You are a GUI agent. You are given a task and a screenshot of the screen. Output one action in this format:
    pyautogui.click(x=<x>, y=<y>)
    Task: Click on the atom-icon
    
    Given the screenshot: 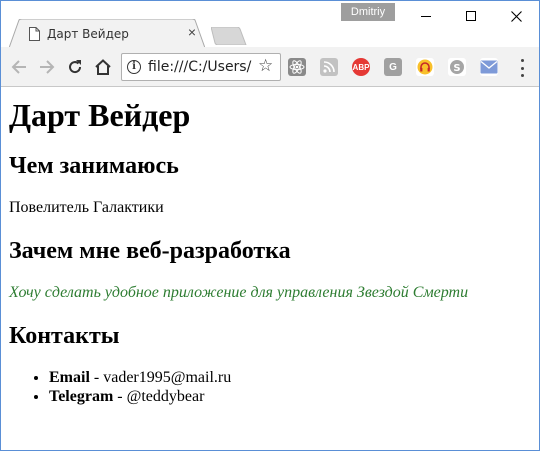 What is the action you would take?
    pyautogui.click(x=297, y=67)
    